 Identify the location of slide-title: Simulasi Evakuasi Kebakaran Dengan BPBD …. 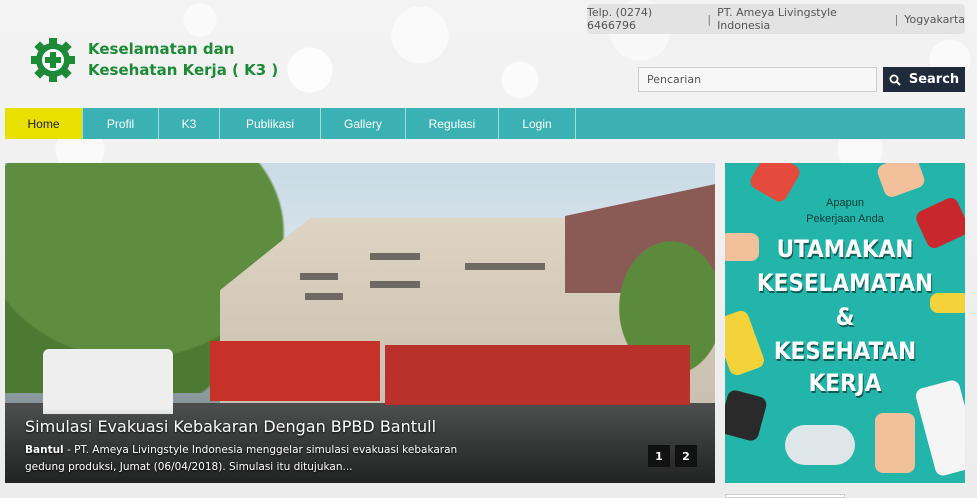
(230, 426).